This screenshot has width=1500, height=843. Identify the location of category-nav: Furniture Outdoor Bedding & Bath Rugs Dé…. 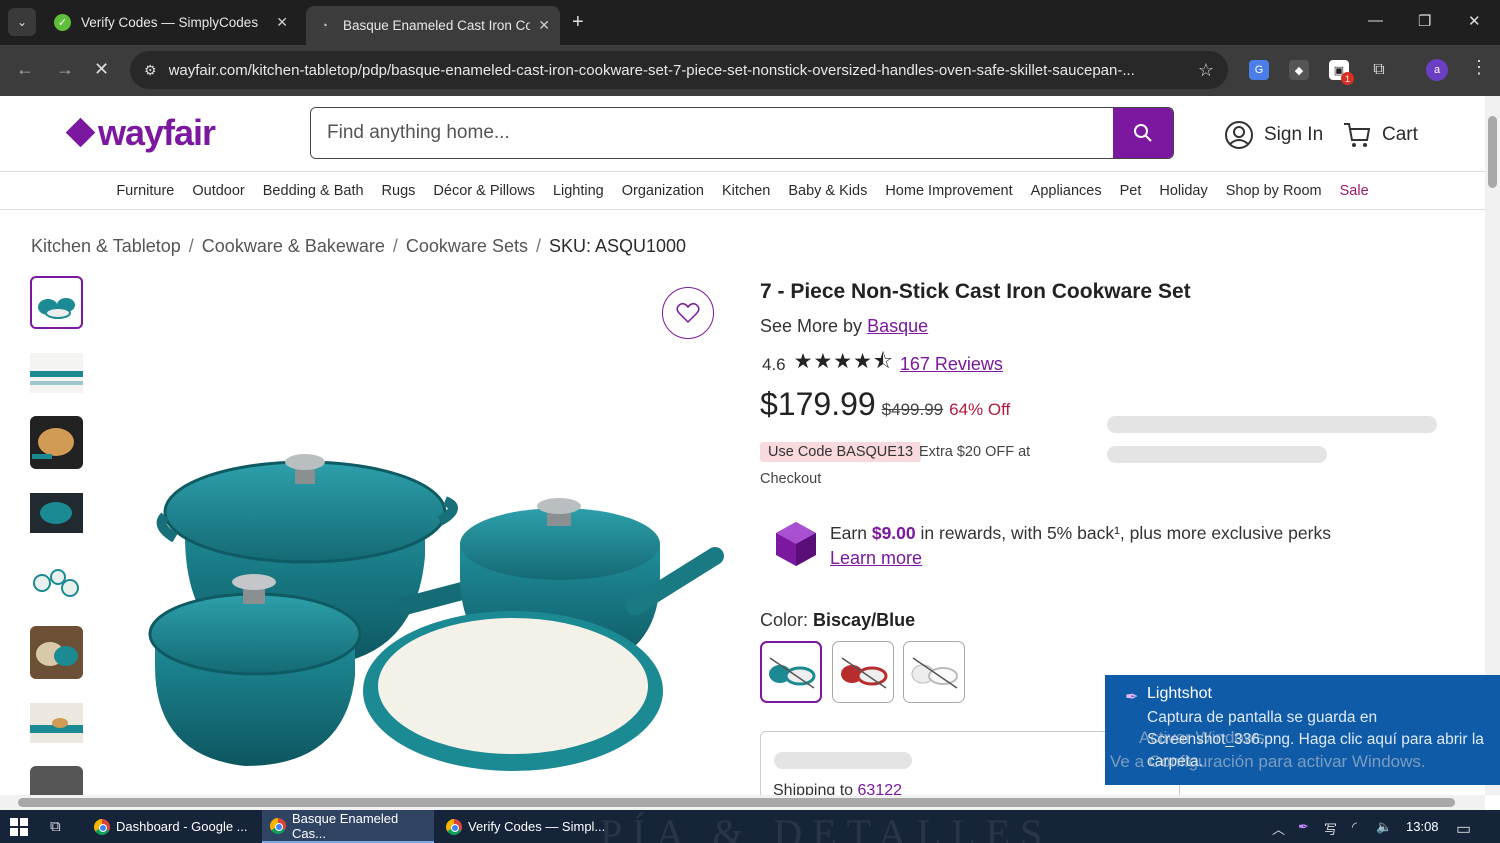
(742, 190).